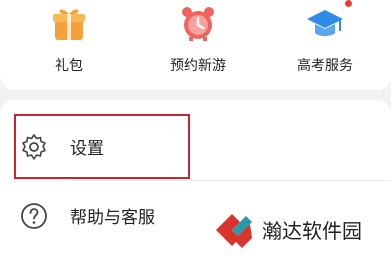 This screenshot has width=391, height=257. I want to click on divider, so click(230, 180).